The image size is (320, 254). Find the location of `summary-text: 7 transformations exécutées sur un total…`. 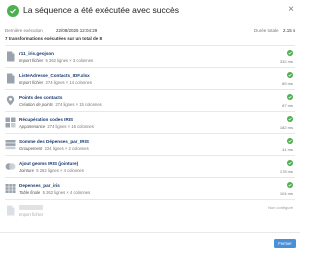

summary-text: 7 transformations exécutées sur un total… is located at coordinates (54, 38).